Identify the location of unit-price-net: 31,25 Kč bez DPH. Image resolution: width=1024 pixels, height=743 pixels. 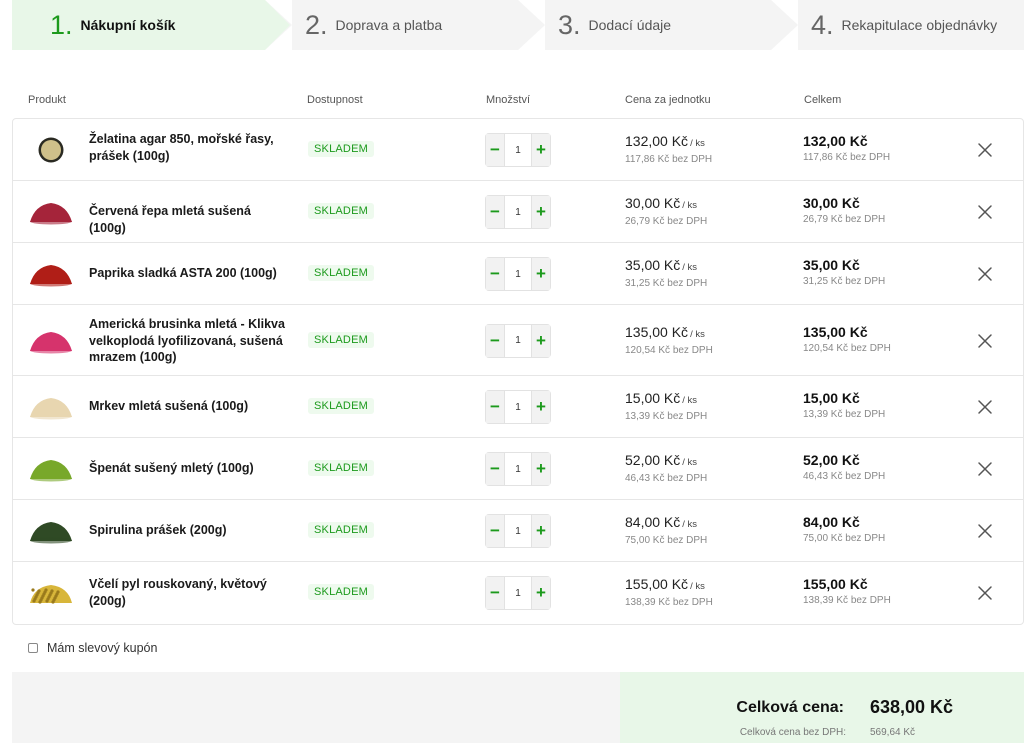
(666, 283).